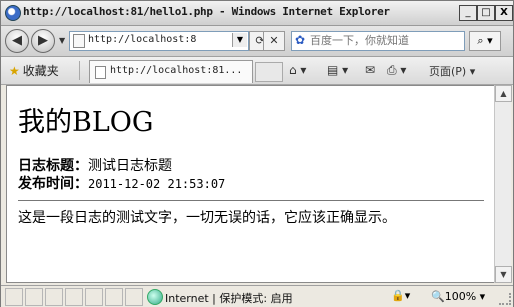 The height and width of the screenshot is (307, 514). I want to click on zoom-level: 🔍100% ▾, so click(458, 296).